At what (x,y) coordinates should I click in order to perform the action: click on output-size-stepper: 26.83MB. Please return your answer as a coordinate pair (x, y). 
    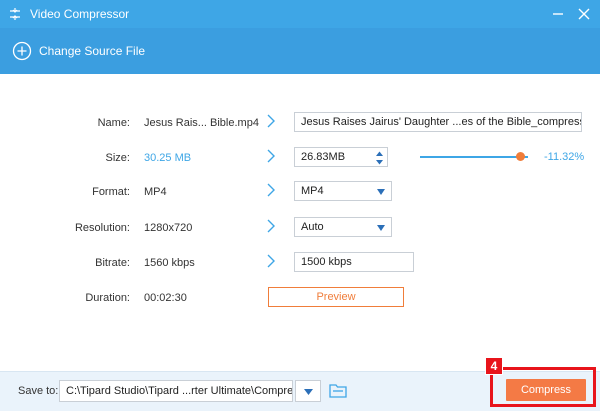
    Looking at the image, I should click on (341, 157).